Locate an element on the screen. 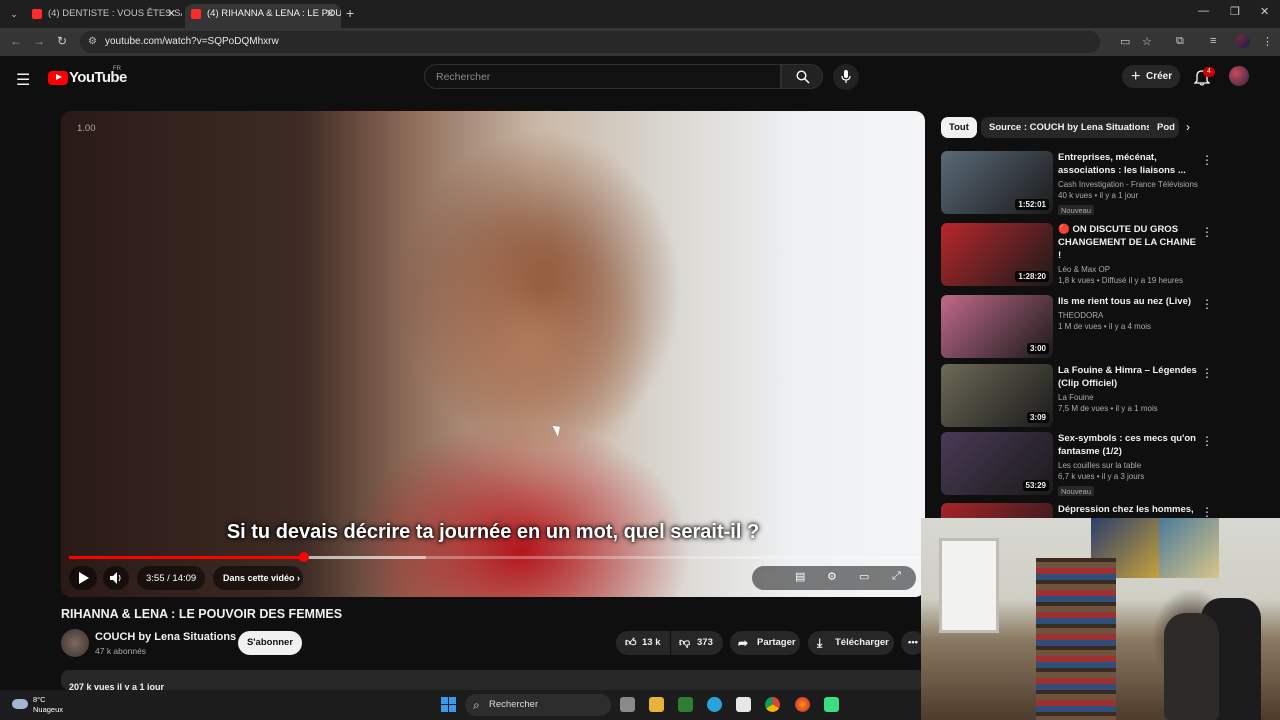 This screenshot has height=720, width=1280. reading-list-icon: ≡ is located at coordinates (1213, 41).